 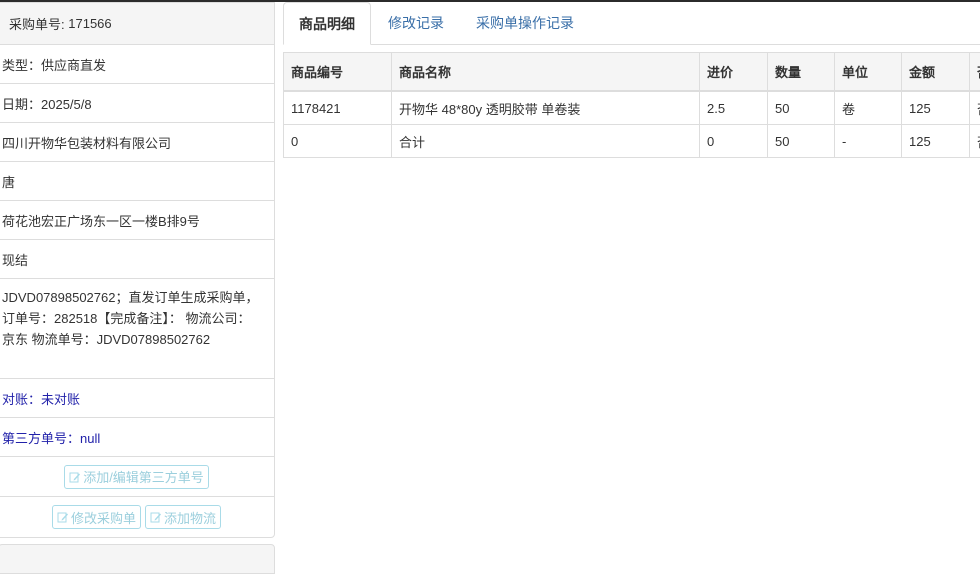 What do you see at coordinates (327, 23) in the screenshot?
I see `tab-product-details: 商品明细` at bounding box center [327, 23].